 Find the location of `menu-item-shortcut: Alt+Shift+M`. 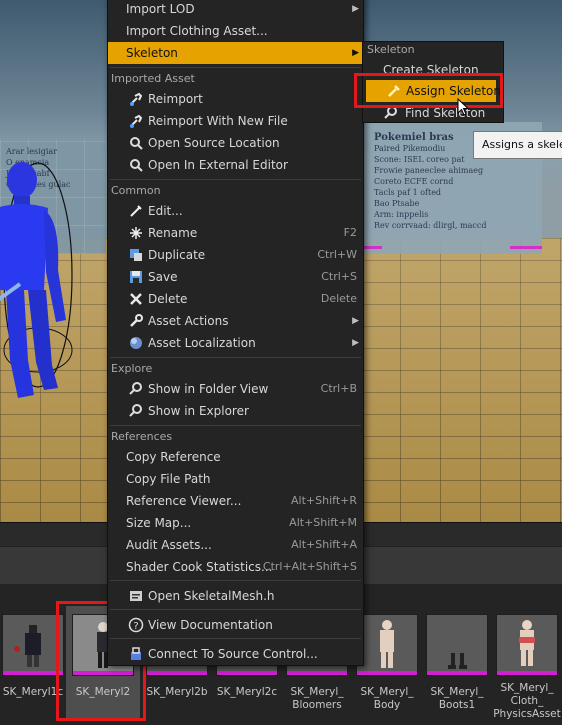

menu-item-shortcut: Alt+Shift+M is located at coordinates (323, 522).